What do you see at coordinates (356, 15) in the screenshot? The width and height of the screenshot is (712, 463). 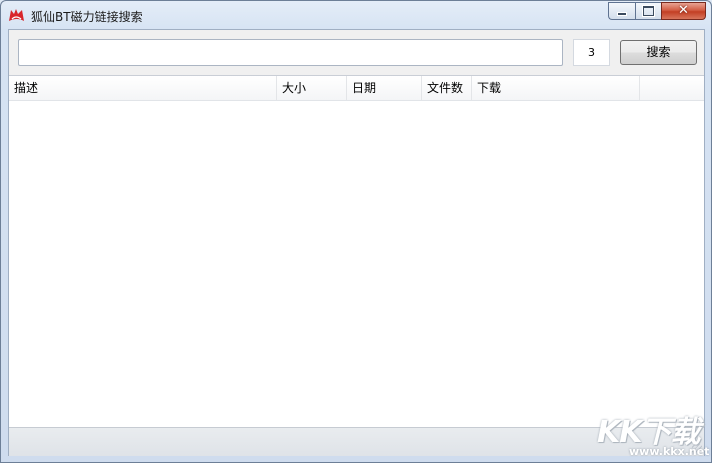 I see `title-bar: 狐仙BT磁力链接搜索 ✕` at bounding box center [356, 15].